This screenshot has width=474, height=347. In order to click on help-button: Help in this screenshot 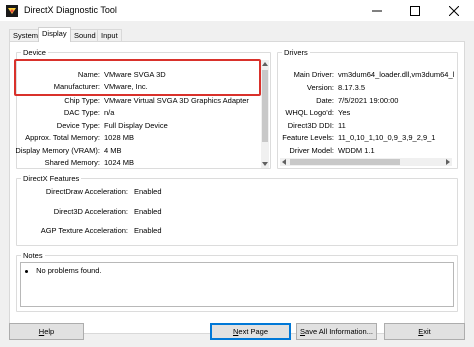, I will do `click(46, 331)`.